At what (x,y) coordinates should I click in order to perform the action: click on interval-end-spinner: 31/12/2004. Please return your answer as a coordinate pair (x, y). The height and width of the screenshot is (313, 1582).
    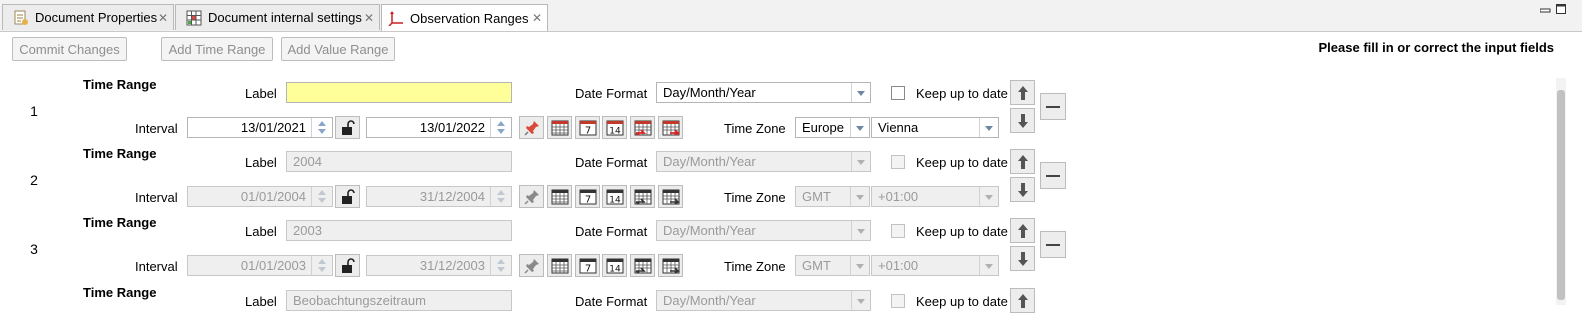
    Looking at the image, I should click on (439, 196).